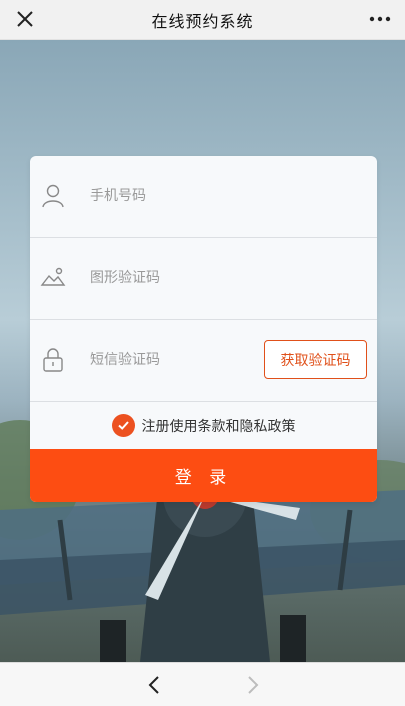 This screenshot has height=706, width=405. I want to click on agreement-checkbox, so click(123, 425).